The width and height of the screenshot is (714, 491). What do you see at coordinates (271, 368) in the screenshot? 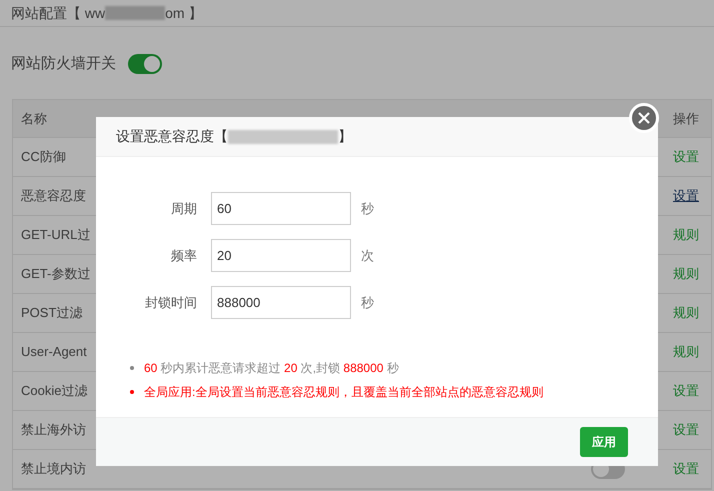
I see `note-text: 60 秒内累计恶意请求超过 20 次,封锁 888000 秒` at bounding box center [271, 368].